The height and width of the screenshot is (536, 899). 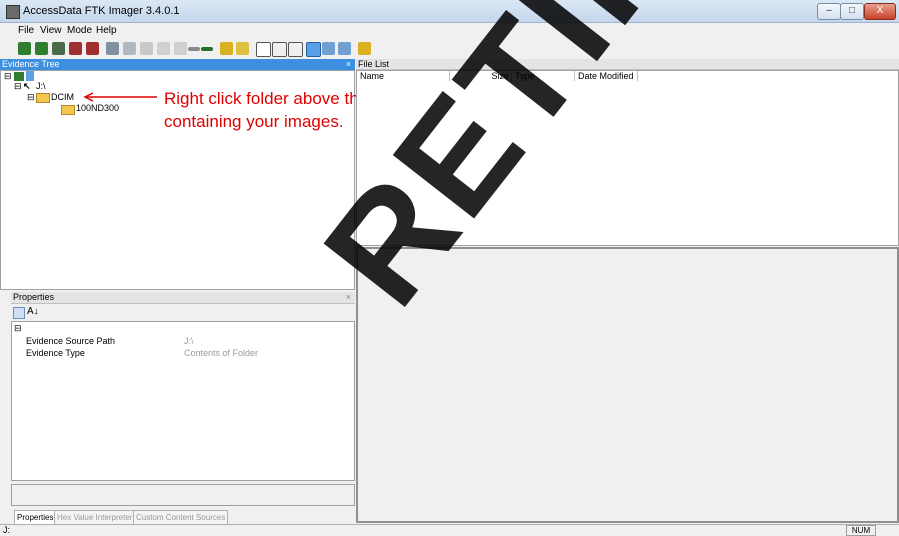 I want to click on column-size: Size, so click(x=481, y=76).